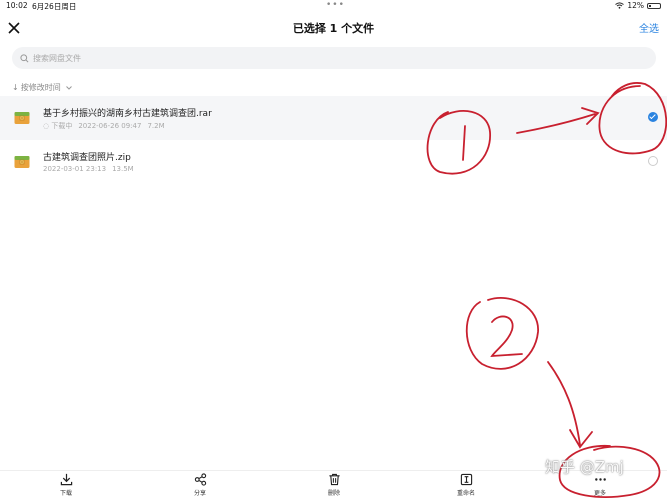 This screenshot has height=500, width=667. What do you see at coordinates (66, 479) in the screenshot?
I see `download-icon` at bounding box center [66, 479].